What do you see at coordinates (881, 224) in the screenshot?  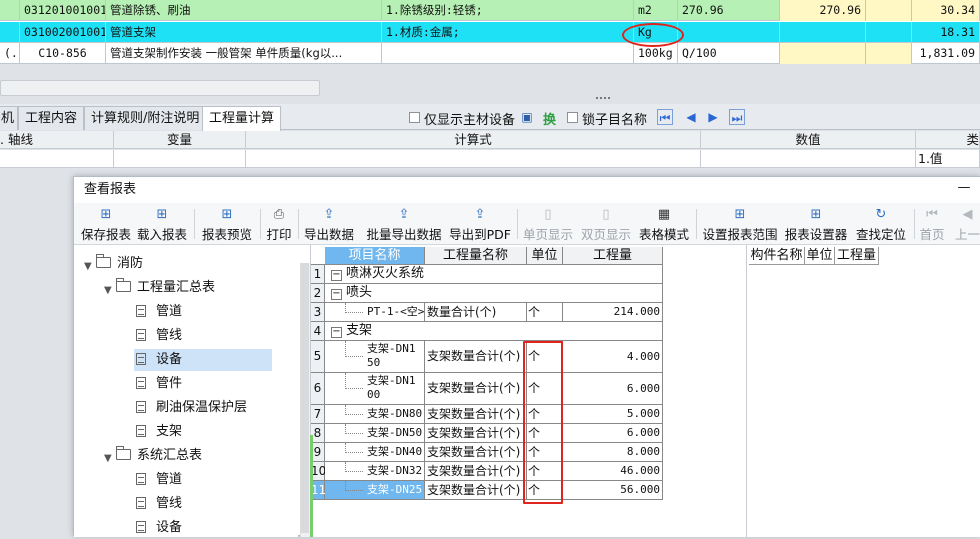 I see `find-locate-button: ↻ 查找定位` at bounding box center [881, 224].